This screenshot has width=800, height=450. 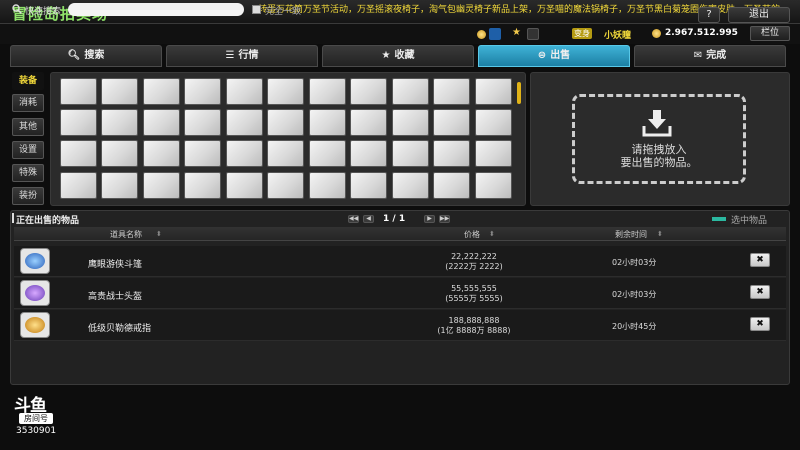 What do you see at coordinates (533, 34) in the screenshot?
I see `favorite-filter-toggle` at bounding box center [533, 34].